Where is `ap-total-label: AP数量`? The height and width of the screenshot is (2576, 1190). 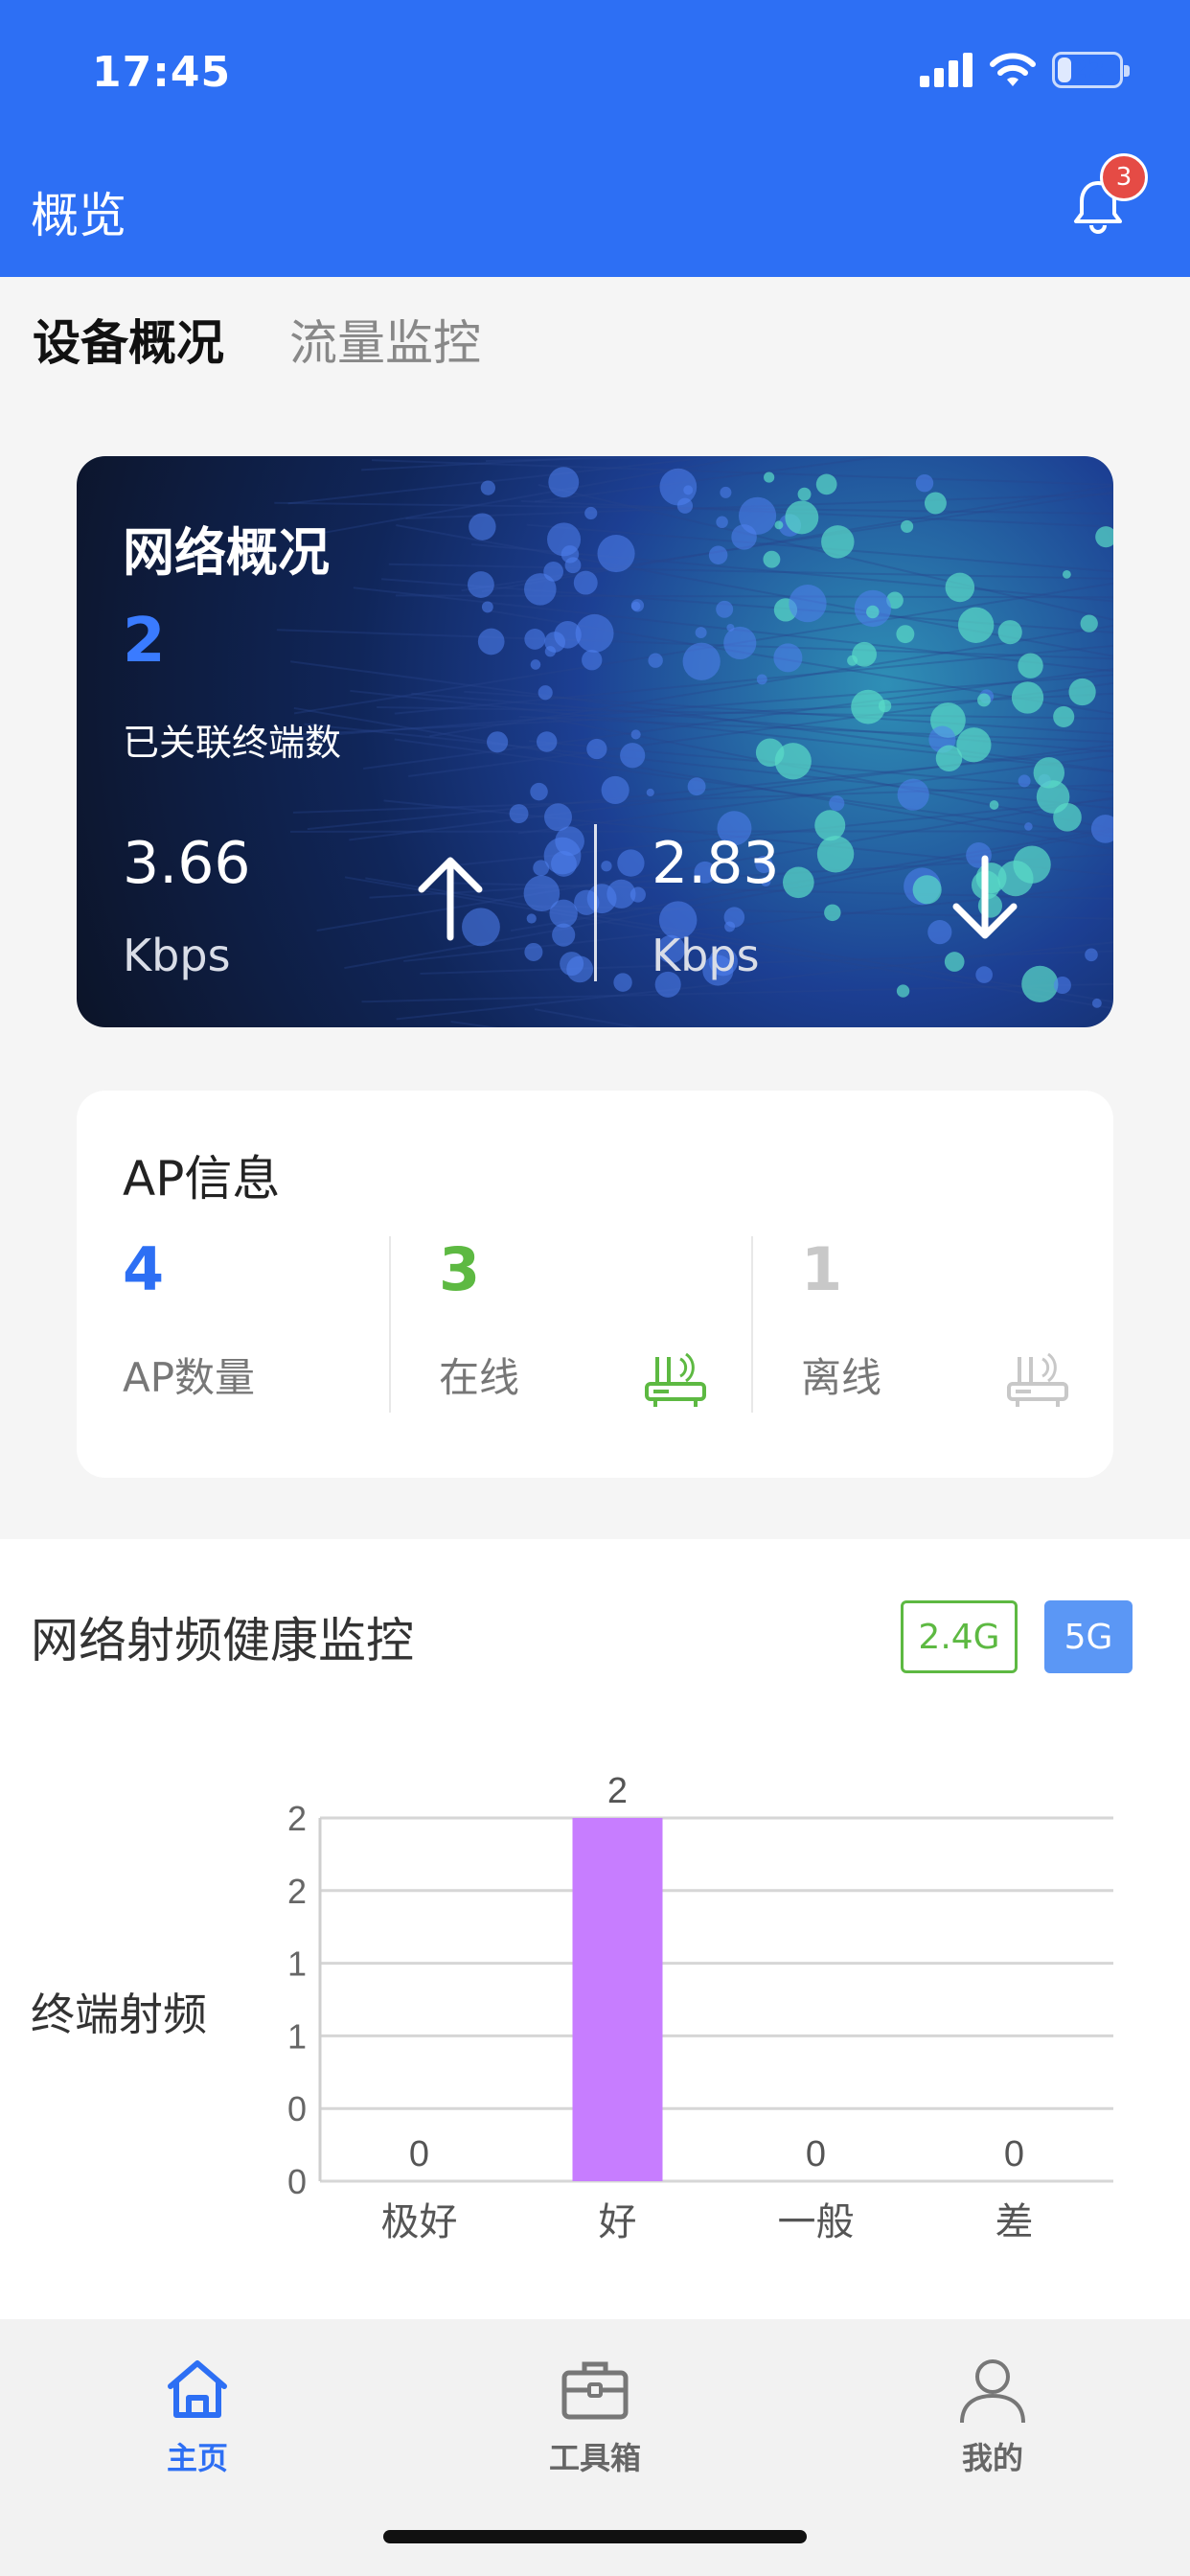
ap-total-label: AP数量 is located at coordinates (190, 1377).